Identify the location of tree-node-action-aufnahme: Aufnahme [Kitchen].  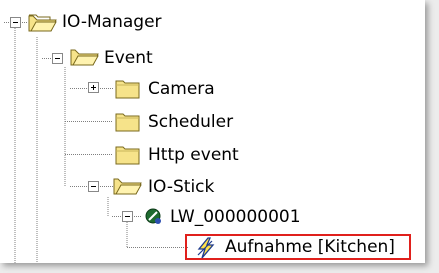
(310, 247).